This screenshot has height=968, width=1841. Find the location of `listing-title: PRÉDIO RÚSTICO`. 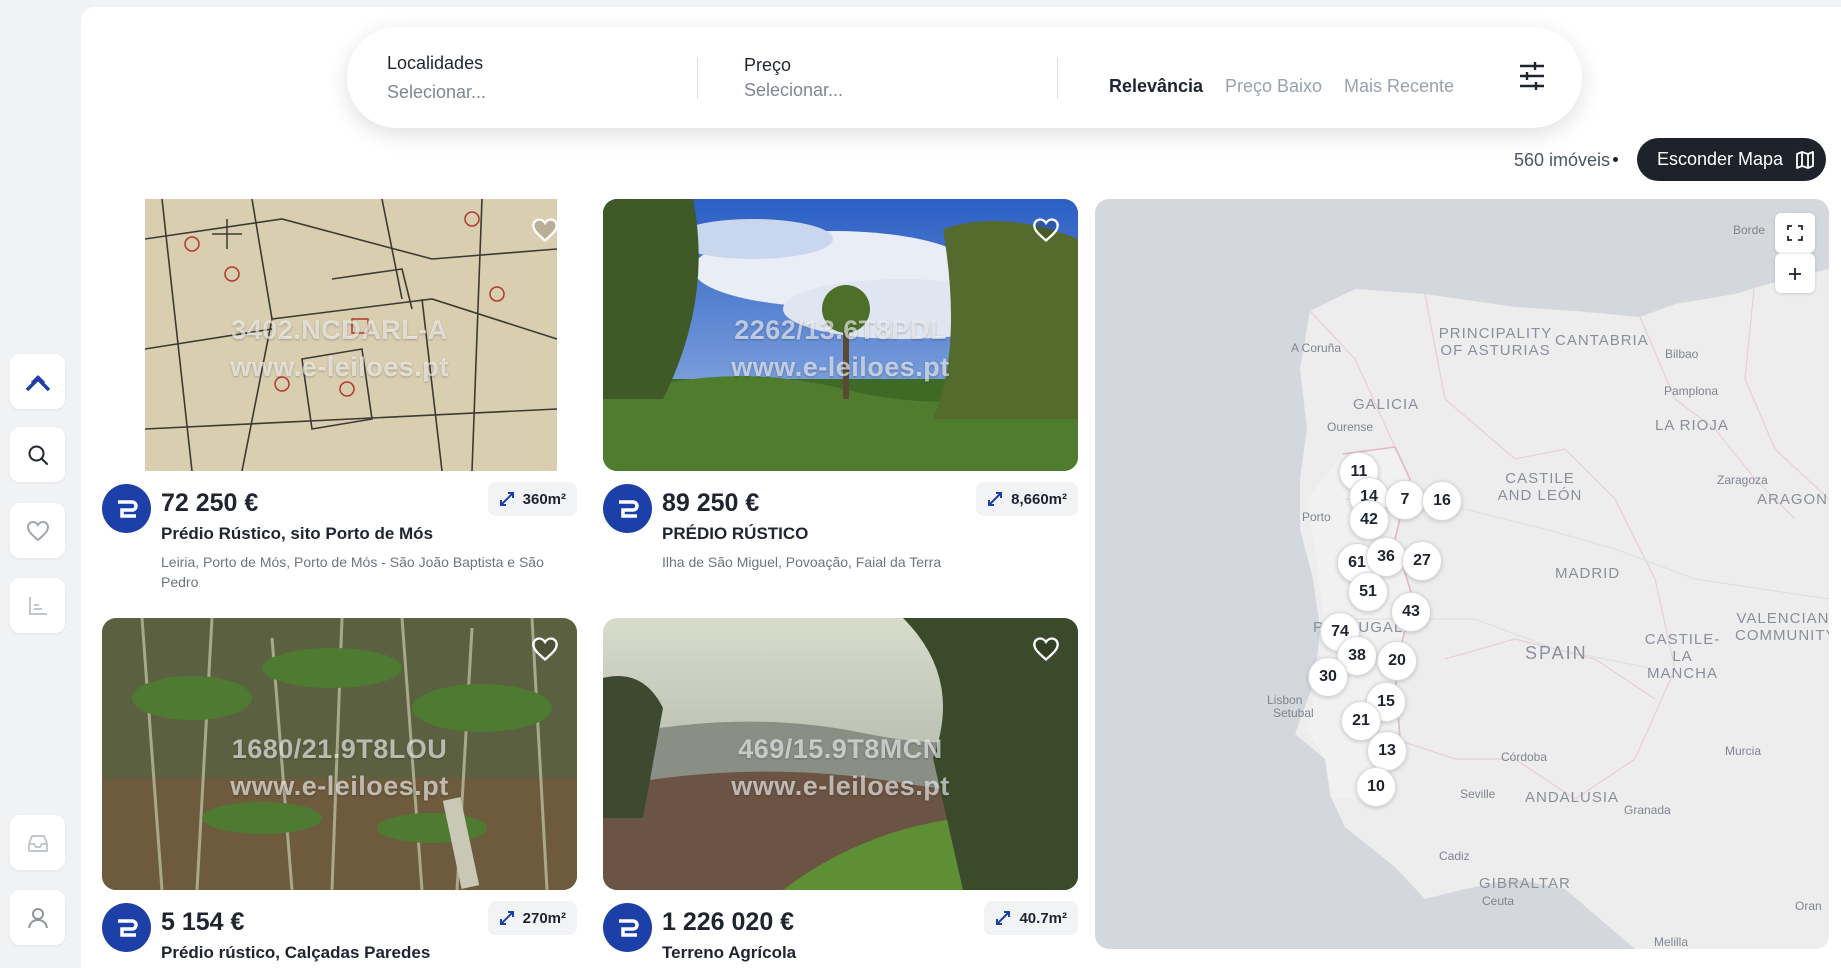

listing-title: PRÉDIO RÚSTICO is located at coordinates (872, 534).